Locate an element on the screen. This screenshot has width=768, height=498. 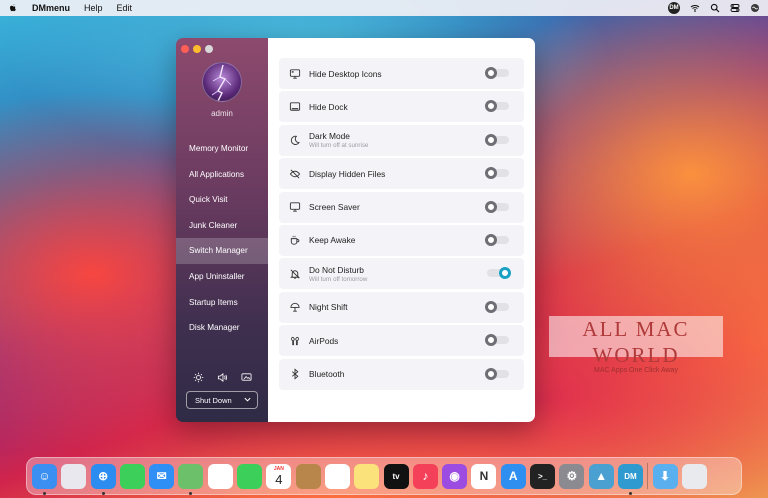
switch-label: Hide Dock is located at coordinates (328, 106).